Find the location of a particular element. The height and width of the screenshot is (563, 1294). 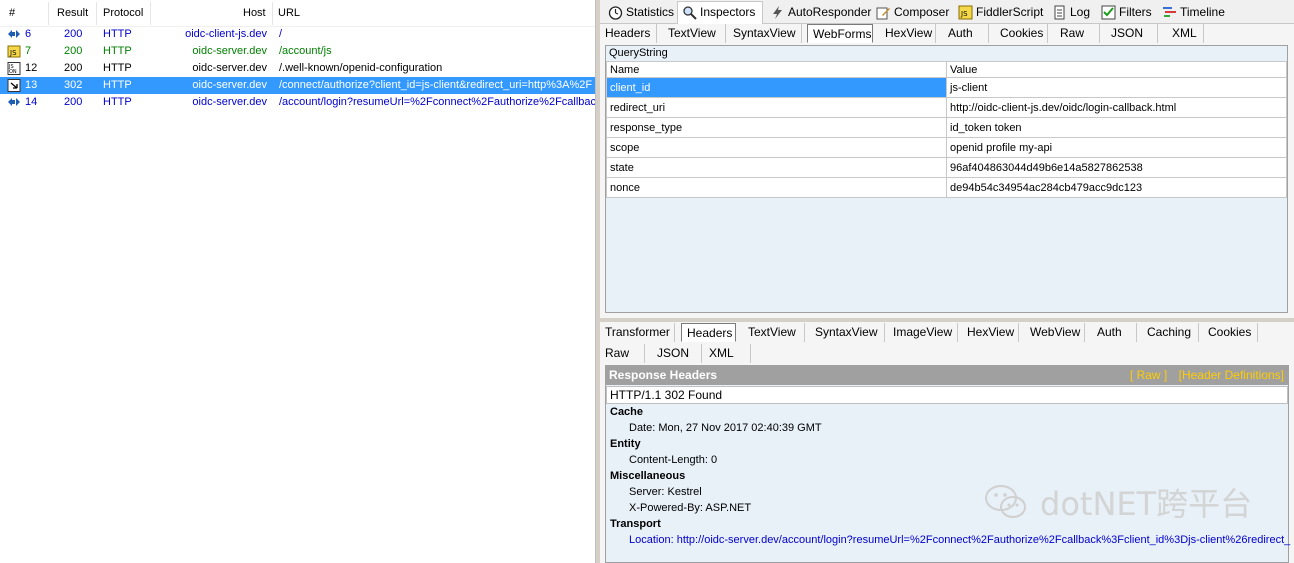

param-value: de94b54c34954ac284cb479acc9dc123 is located at coordinates (1116, 187).